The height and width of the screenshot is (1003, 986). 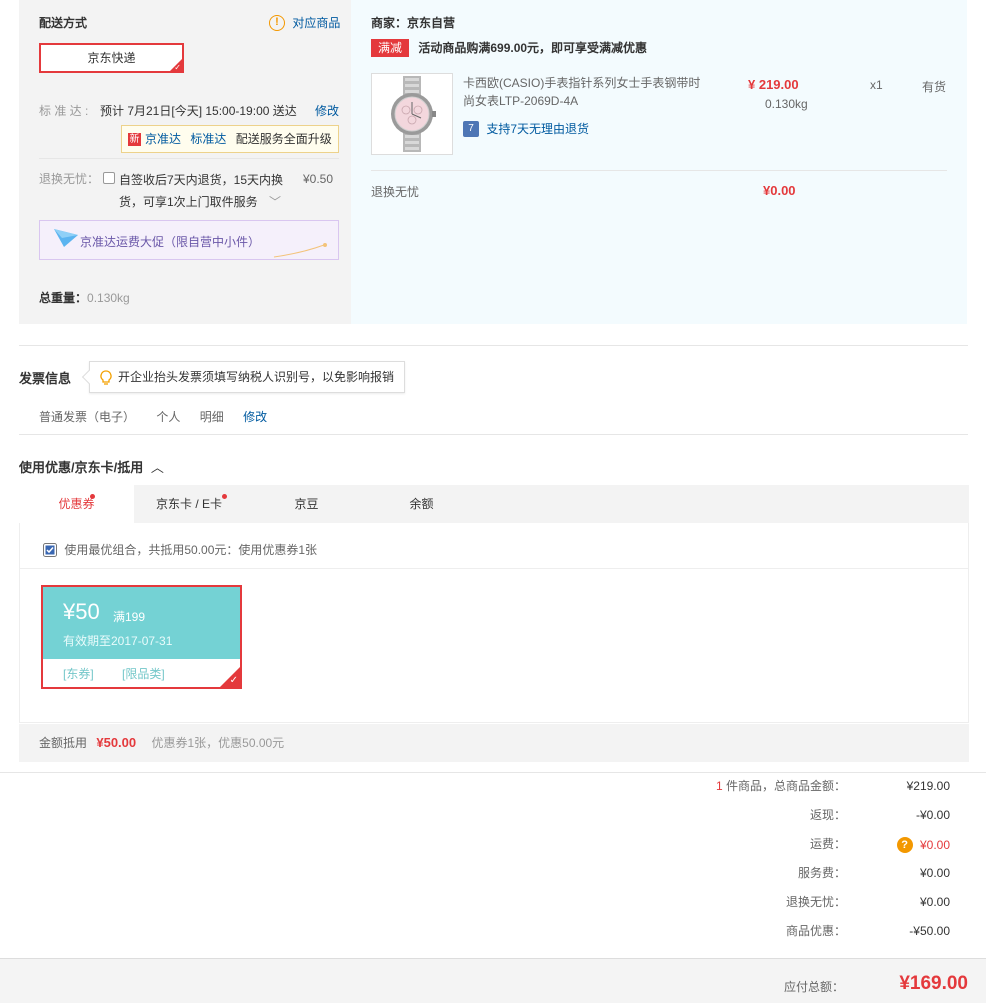 I want to click on discount-footer-note: 优惠券1张，优惠50.00元, so click(x=218, y=743).